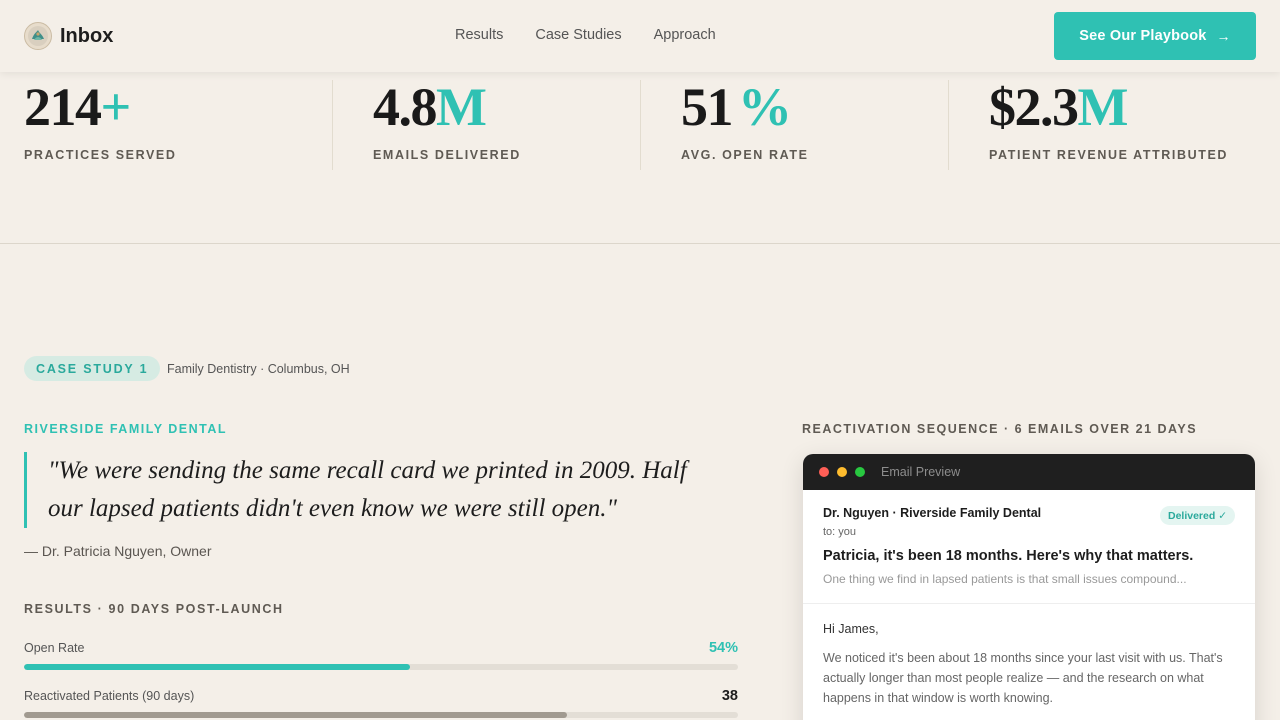  What do you see at coordinates (1143, 36) in the screenshot?
I see `cta-label: See Our Playbook` at bounding box center [1143, 36].